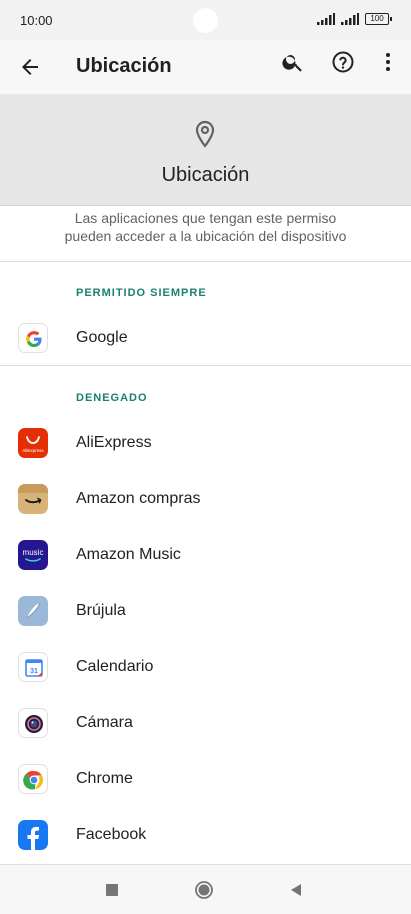  What do you see at coordinates (205, 835) in the screenshot?
I see `list-item-facebook: Facebook` at bounding box center [205, 835].